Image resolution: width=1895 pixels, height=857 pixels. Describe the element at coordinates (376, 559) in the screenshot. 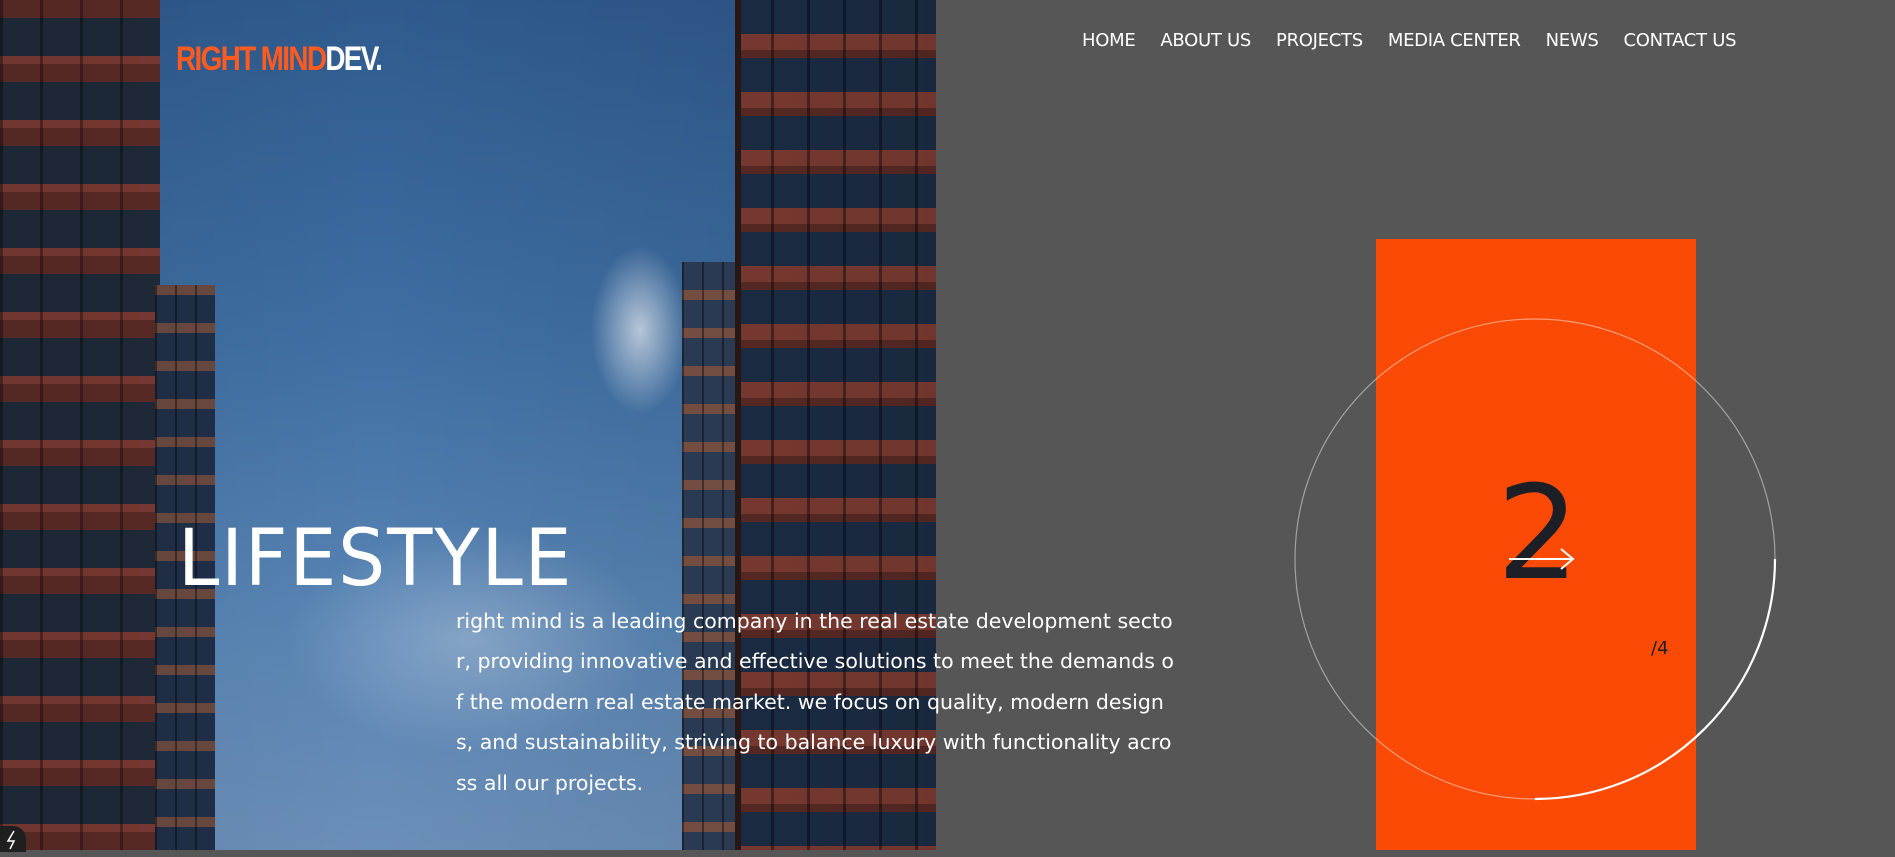

I see `hero-headline: LIFESTYLE` at that location.